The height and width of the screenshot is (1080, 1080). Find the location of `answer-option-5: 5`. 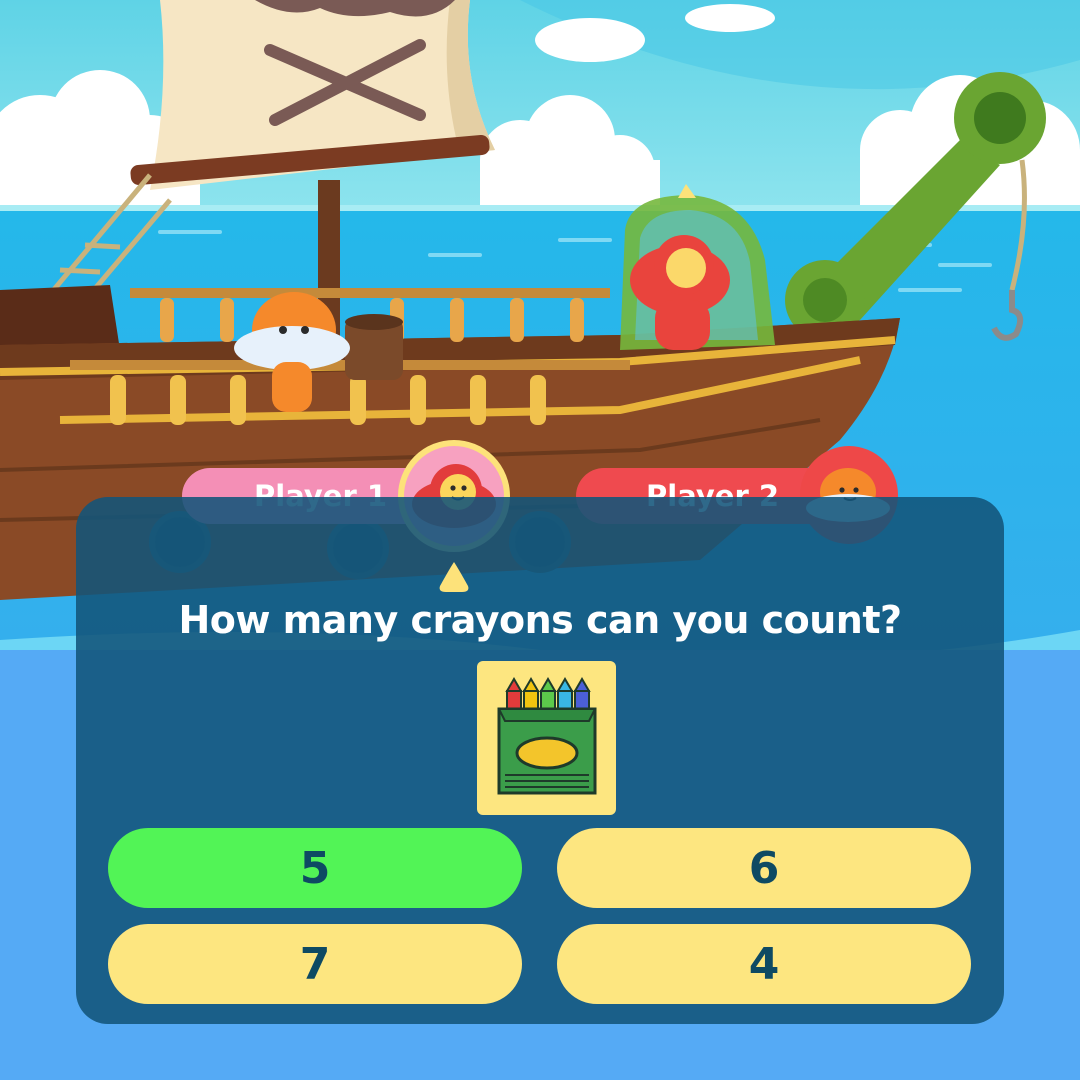

answer-option-5: 5 is located at coordinates (315, 868).